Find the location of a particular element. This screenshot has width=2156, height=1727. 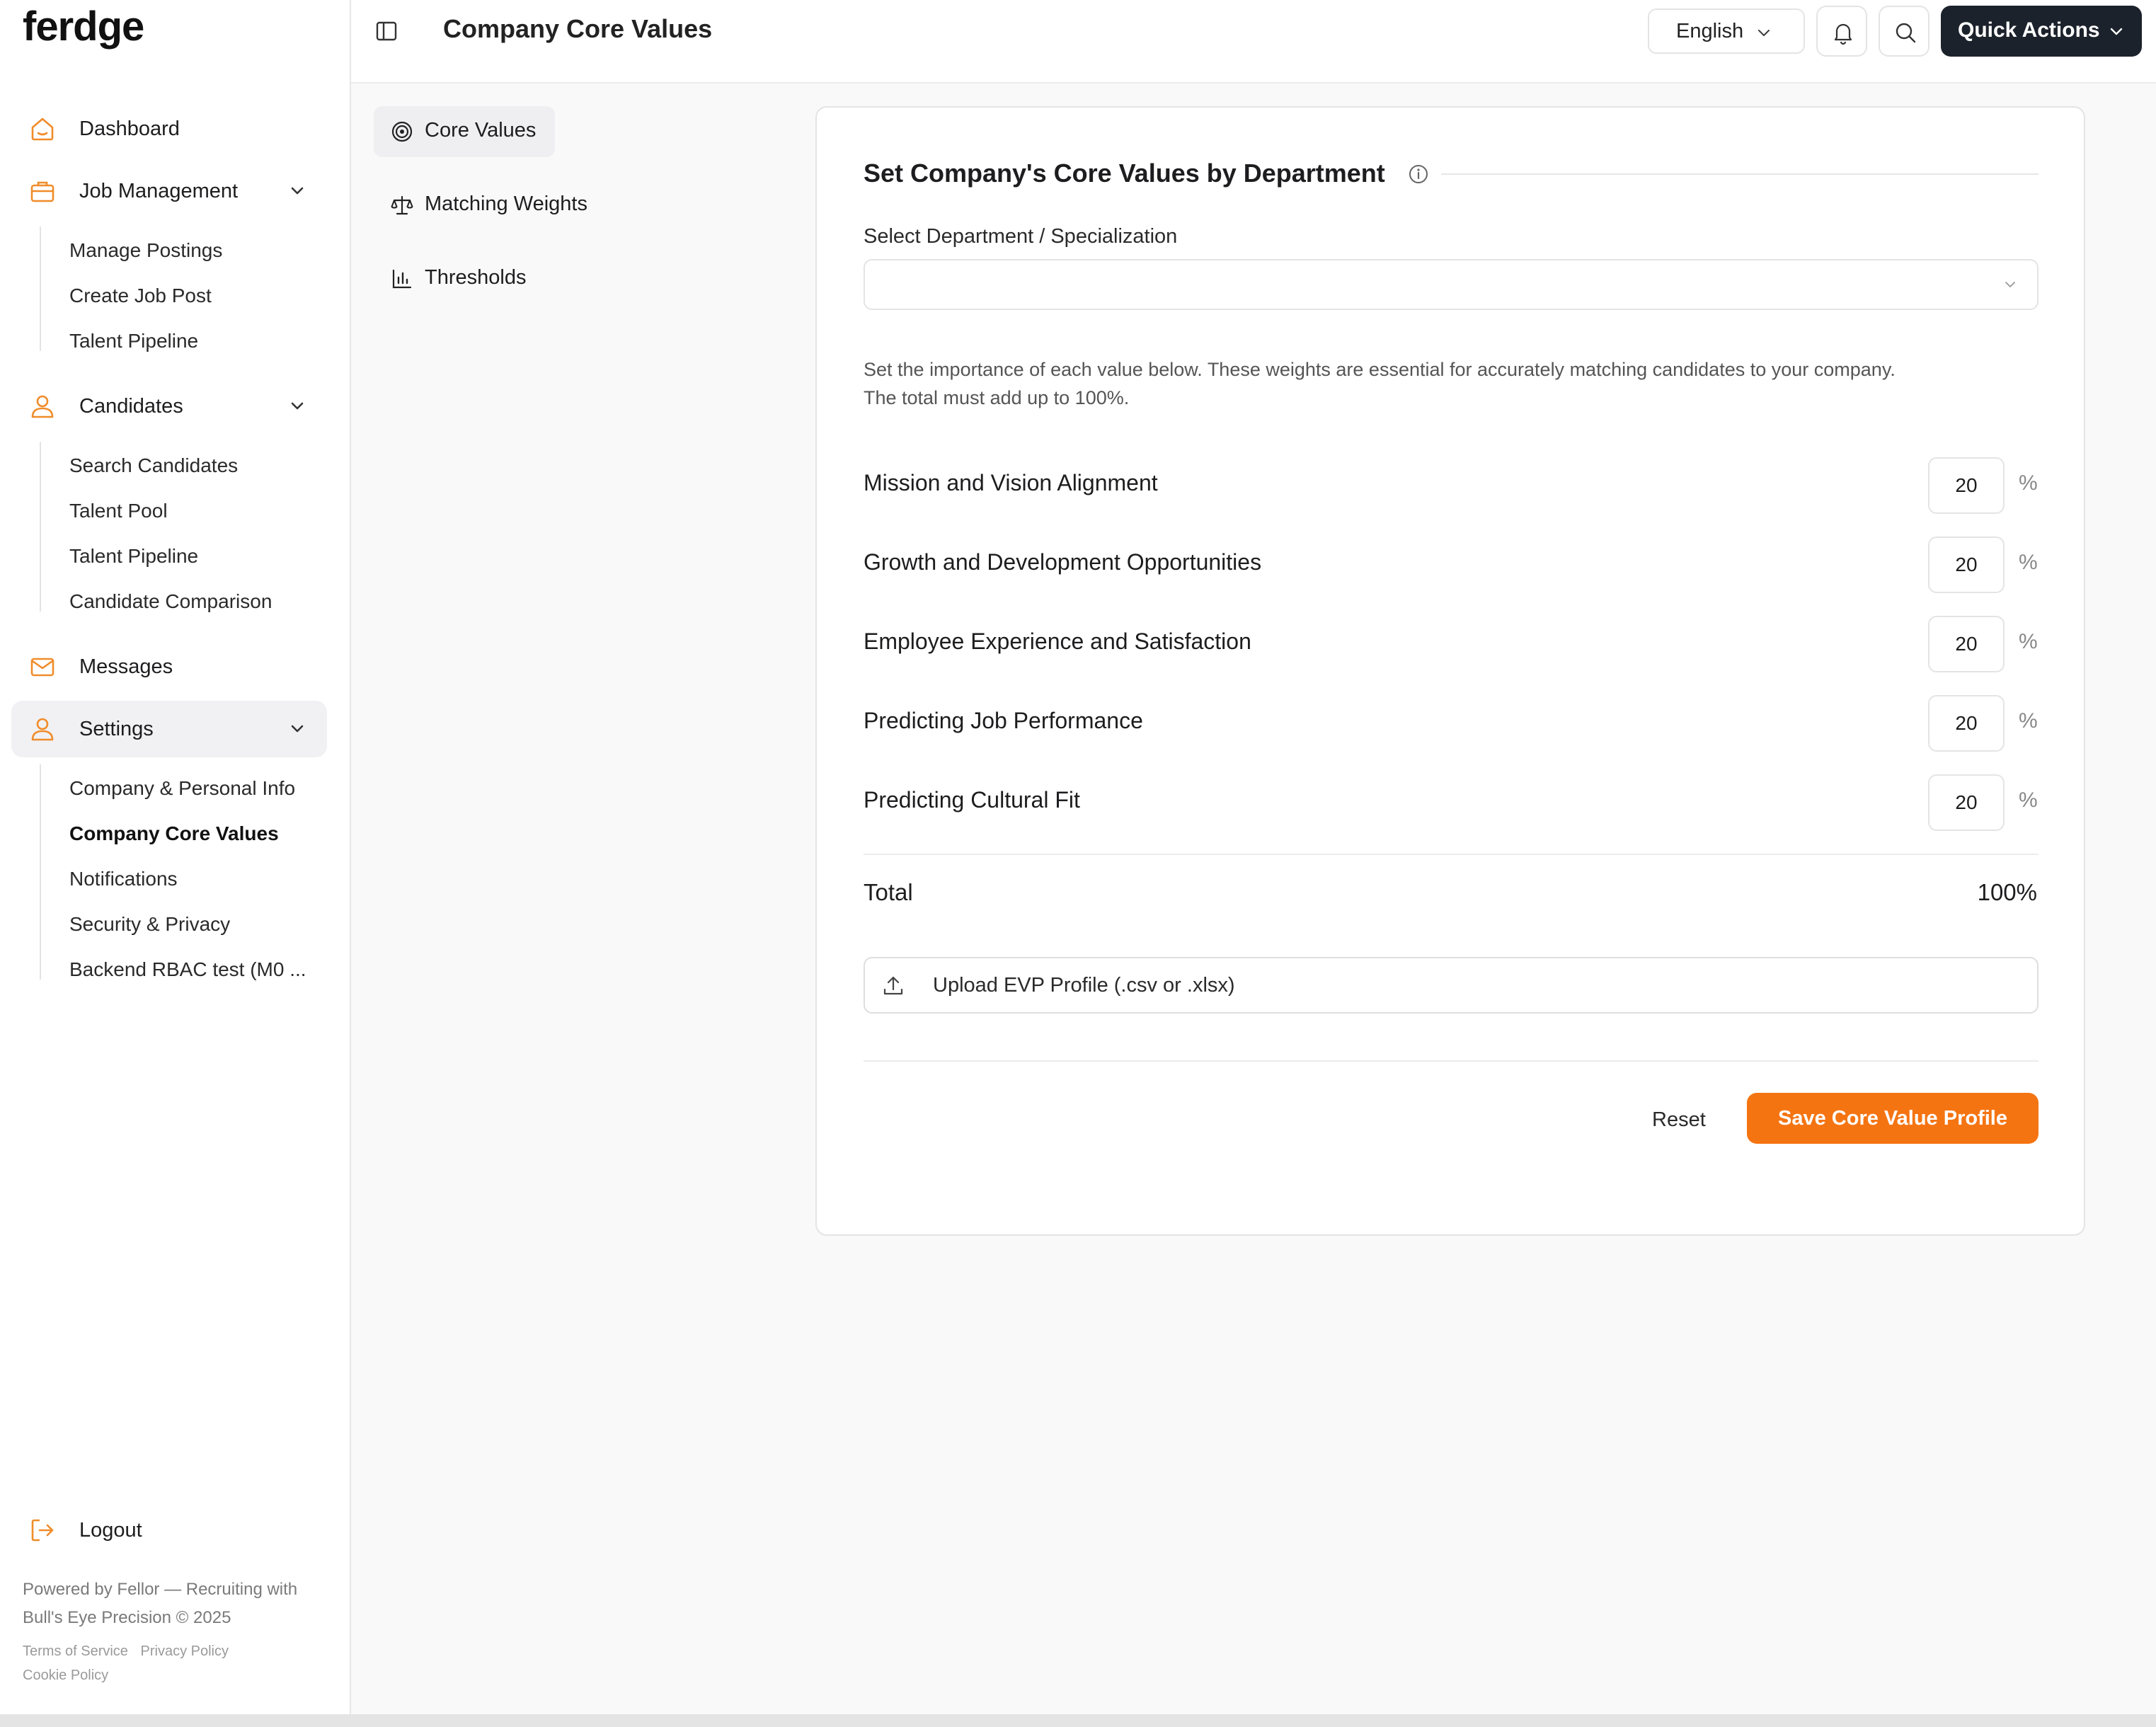

reset-button: Reset is located at coordinates (1679, 1120).